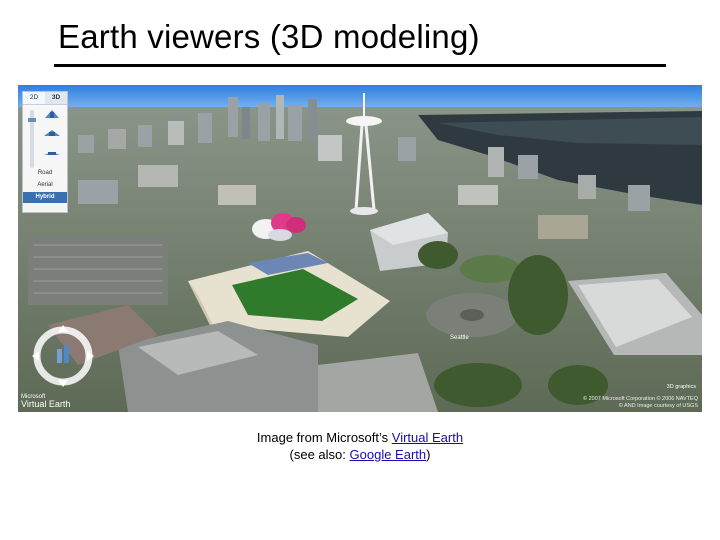 The image size is (720, 540). Describe the element at coordinates (45, 173) in the screenshot. I see `map-style-road: Road` at that location.